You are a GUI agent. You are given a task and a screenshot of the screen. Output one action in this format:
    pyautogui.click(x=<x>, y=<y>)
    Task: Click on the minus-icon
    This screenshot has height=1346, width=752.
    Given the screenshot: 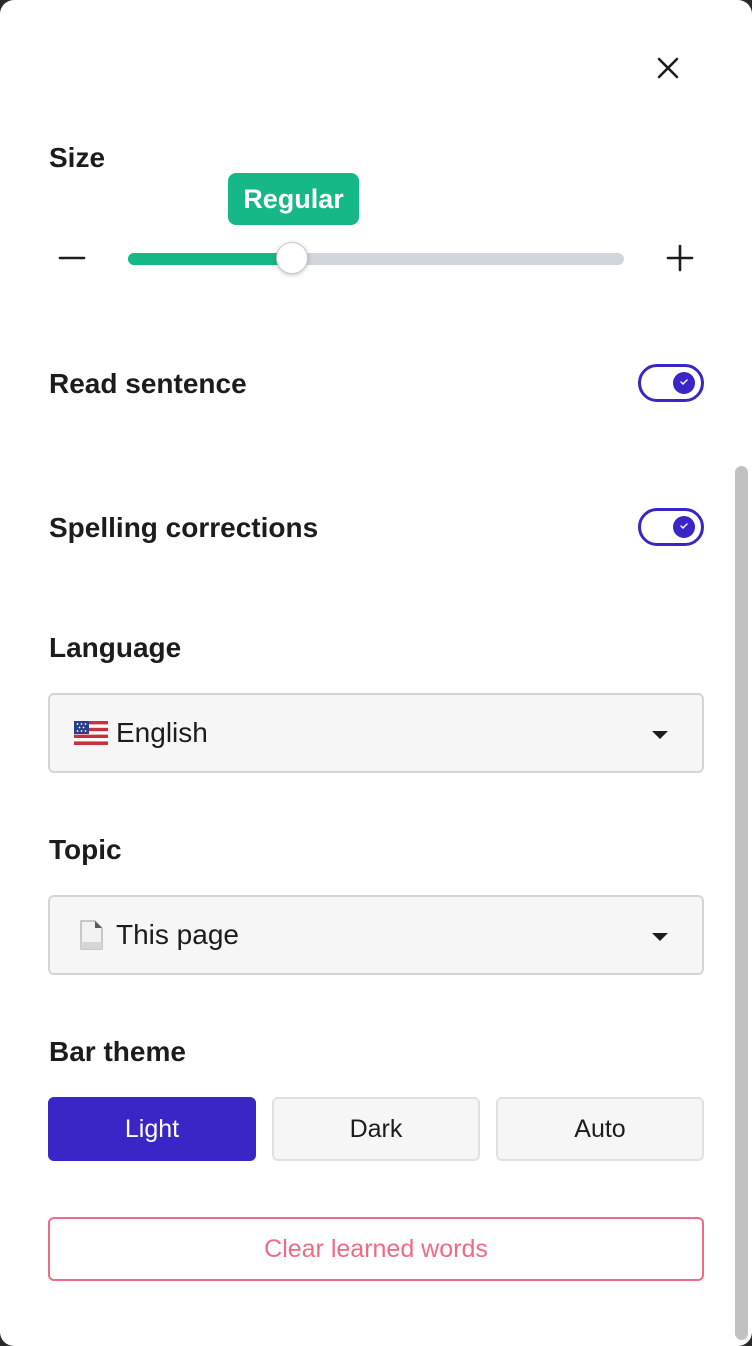 What is the action you would take?
    pyautogui.click(x=72, y=260)
    